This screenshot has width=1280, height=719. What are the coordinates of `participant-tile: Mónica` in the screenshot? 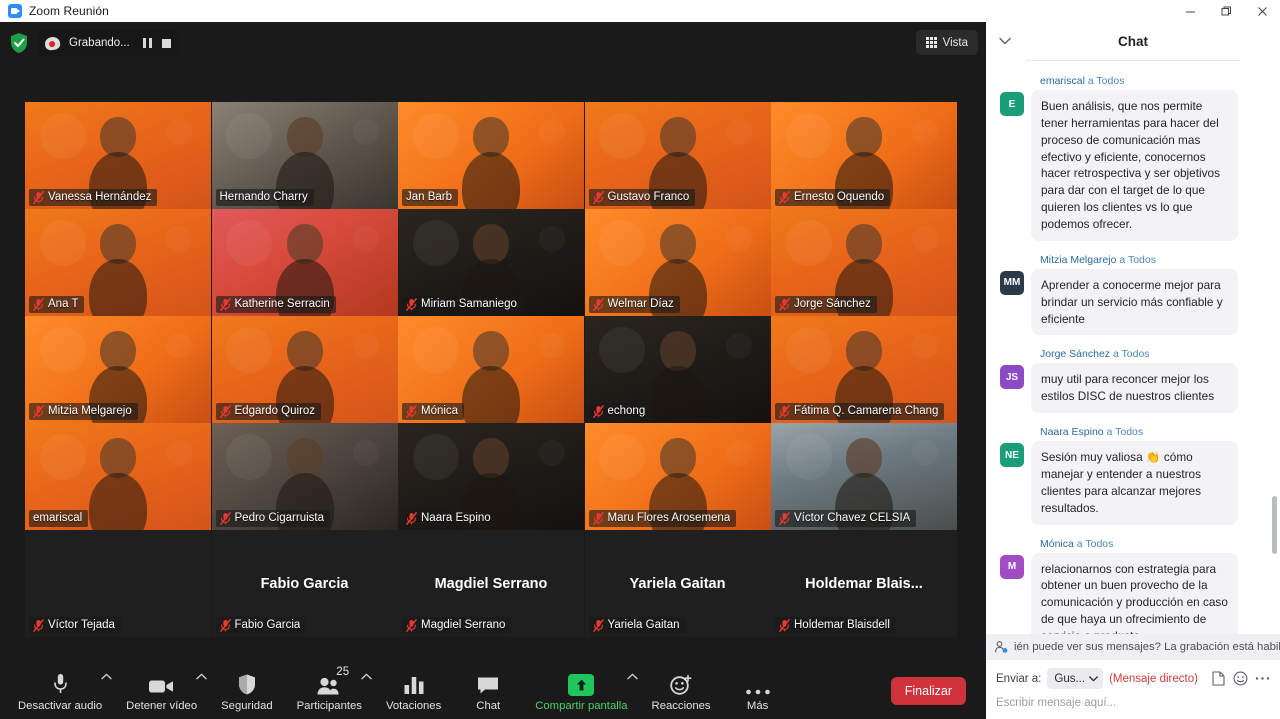 It's located at (491, 369).